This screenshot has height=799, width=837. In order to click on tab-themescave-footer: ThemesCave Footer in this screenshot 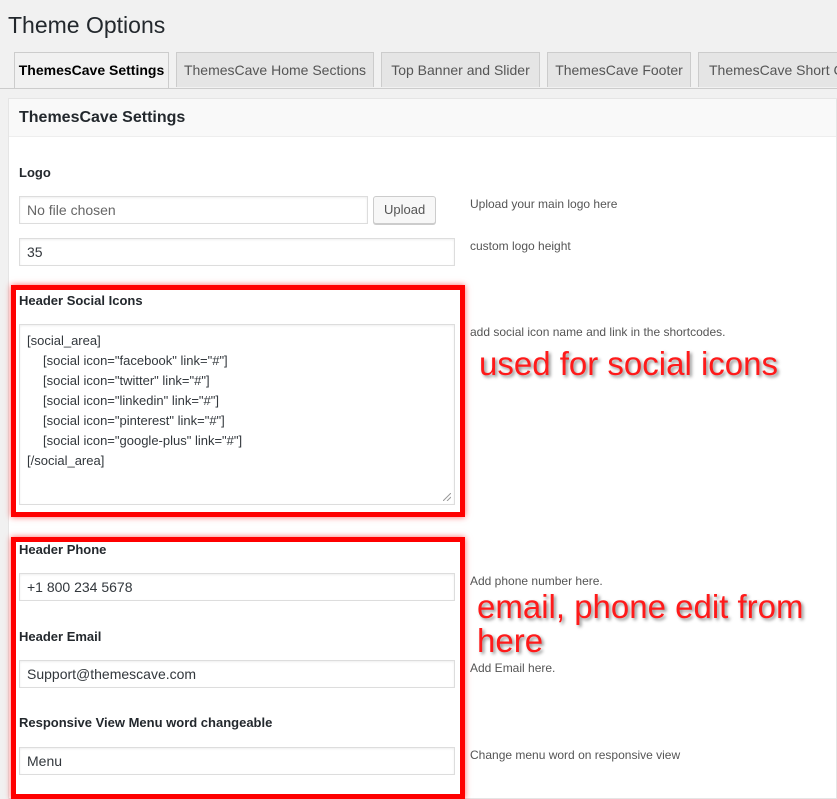, I will do `click(619, 69)`.